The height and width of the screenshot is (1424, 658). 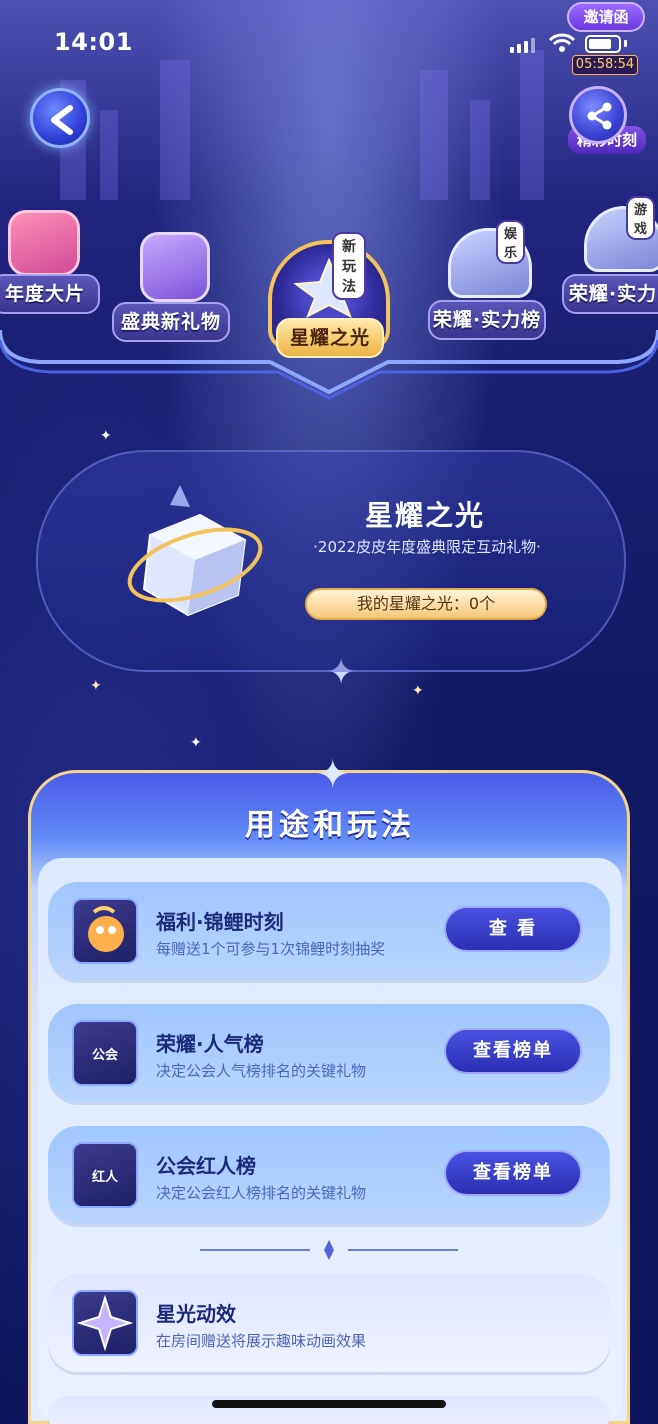 I want to click on icon-label: 红人, so click(x=104, y=1177).